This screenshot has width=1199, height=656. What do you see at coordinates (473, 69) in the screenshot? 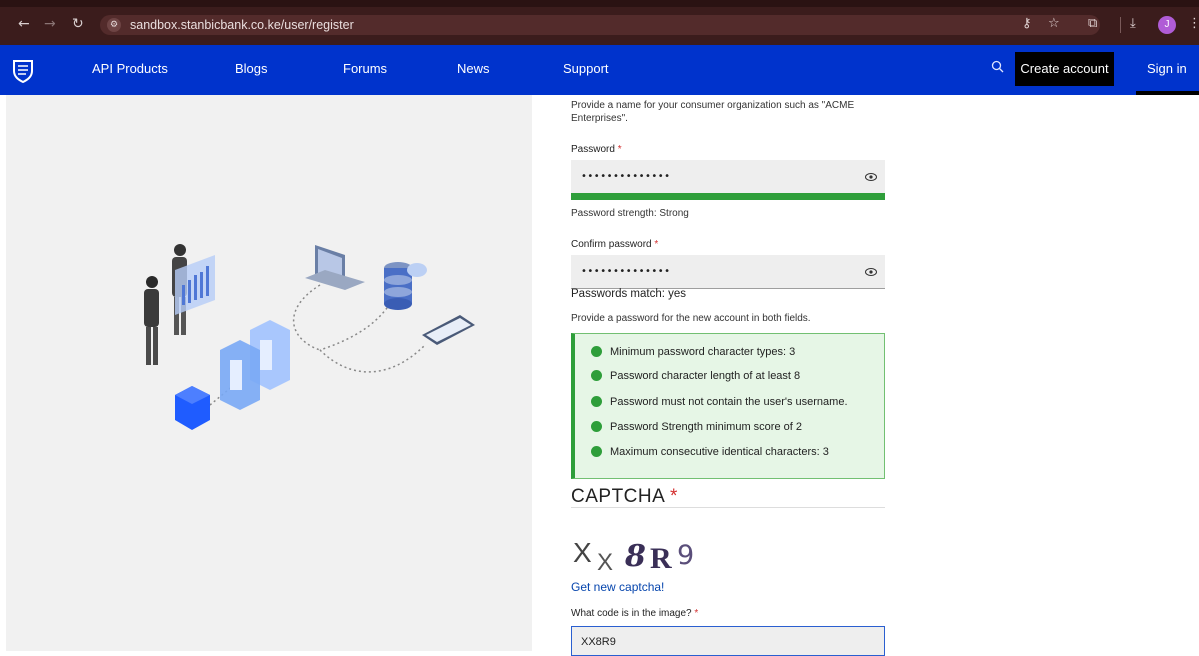
I see `nav-news: News` at bounding box center [473, 69].